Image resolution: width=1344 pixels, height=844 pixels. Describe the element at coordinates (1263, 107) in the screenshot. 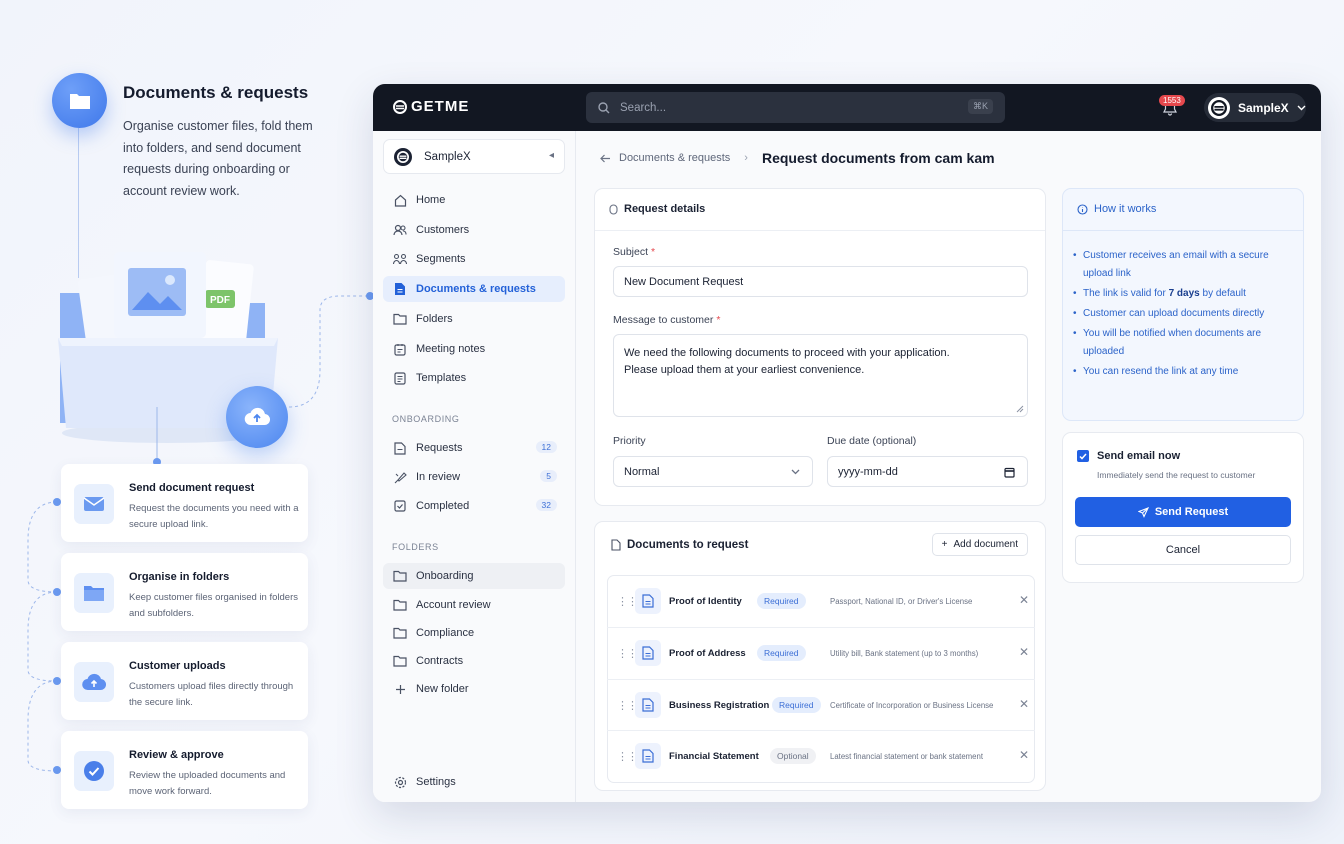

I see `account-name: SampleX` at that location.